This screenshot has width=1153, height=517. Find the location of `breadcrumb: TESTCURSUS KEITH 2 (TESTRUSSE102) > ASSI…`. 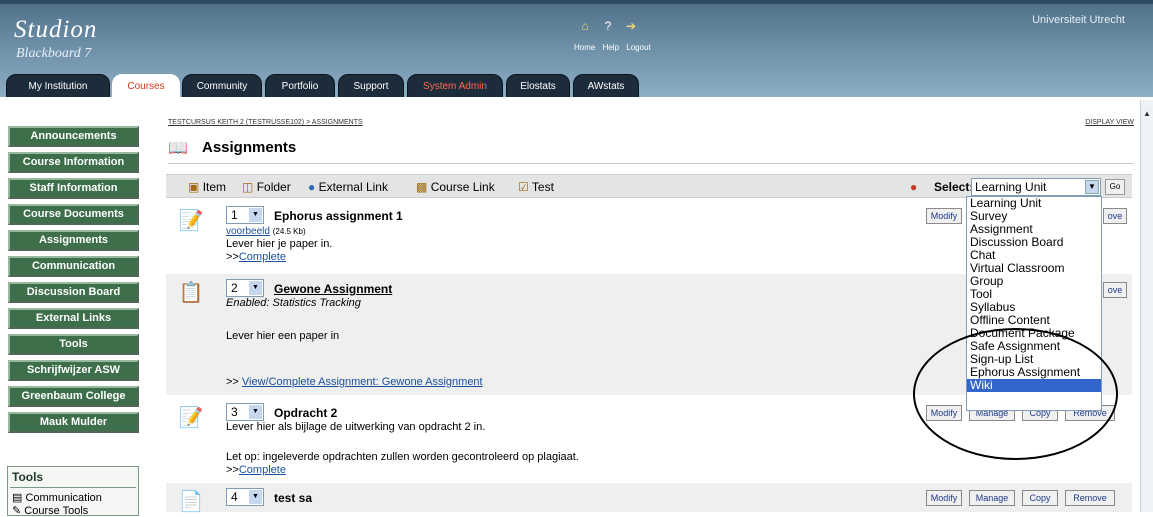

breadcrumb: TESTCURSUS KEITH 2 (TESTRUSSE102) > ASSI… is located at coordinates (265, 122).